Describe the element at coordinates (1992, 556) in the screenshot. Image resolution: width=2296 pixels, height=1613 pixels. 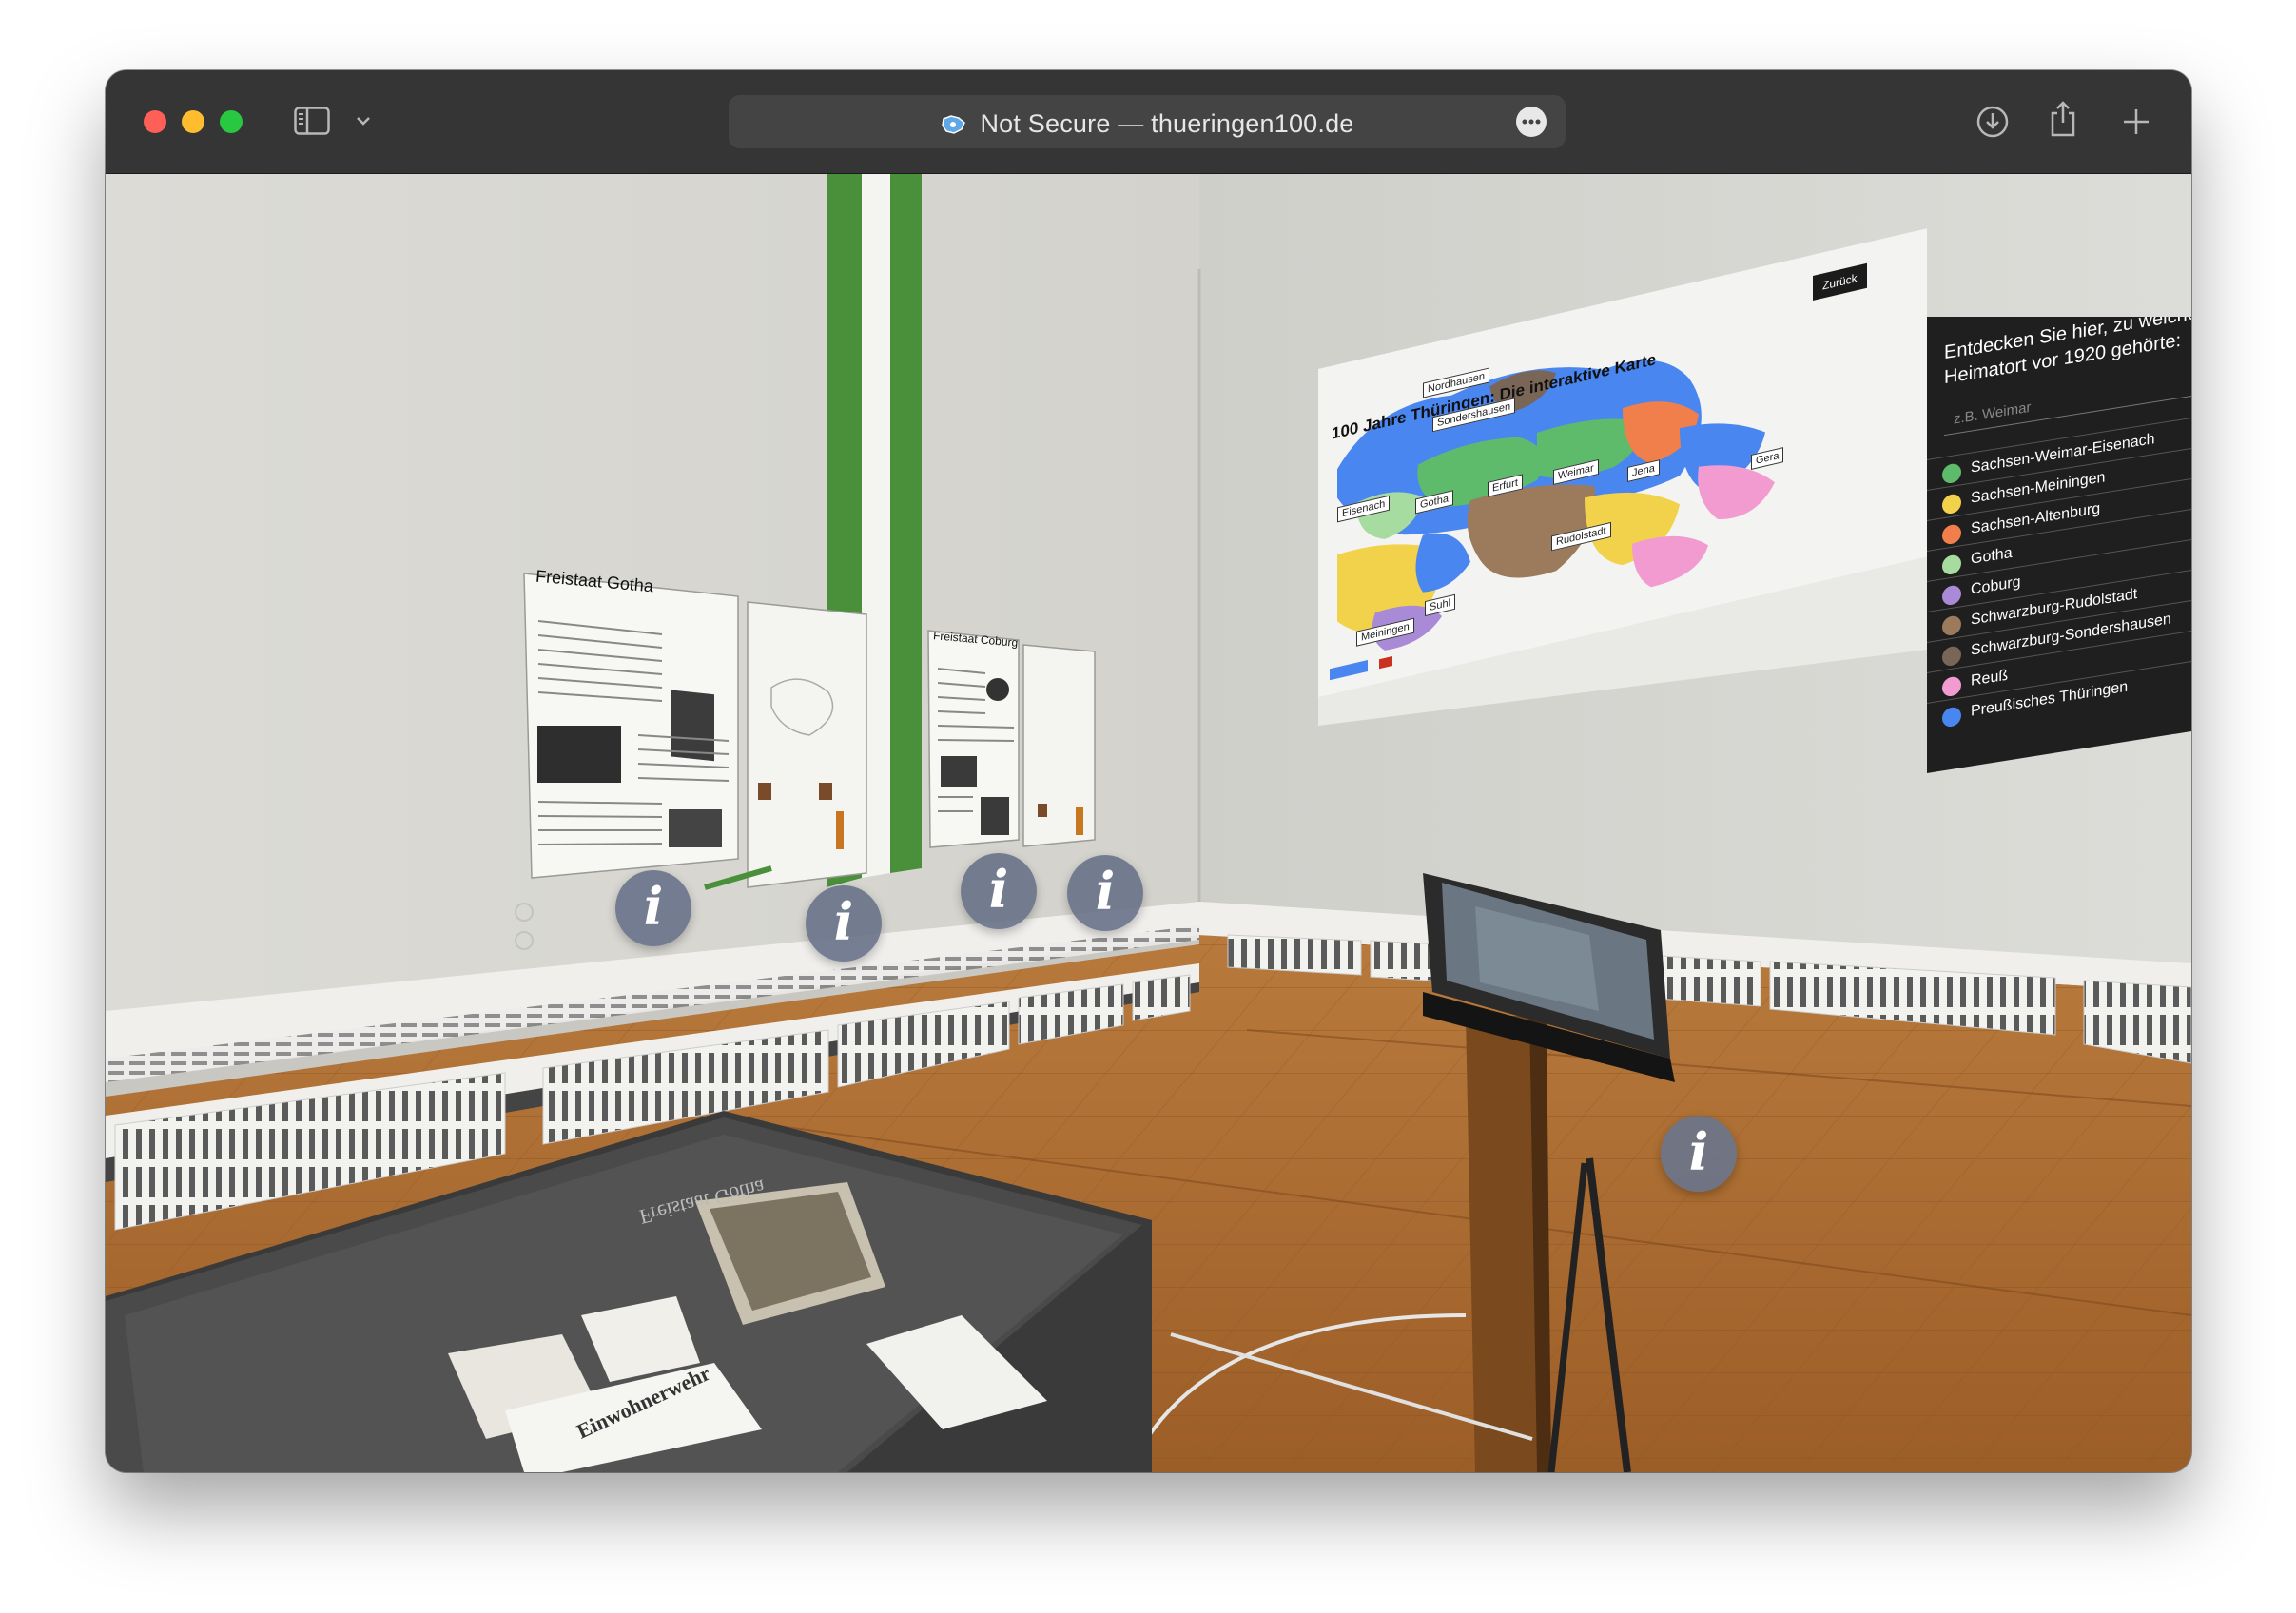
I see `legend-label: Gotha` at that location.